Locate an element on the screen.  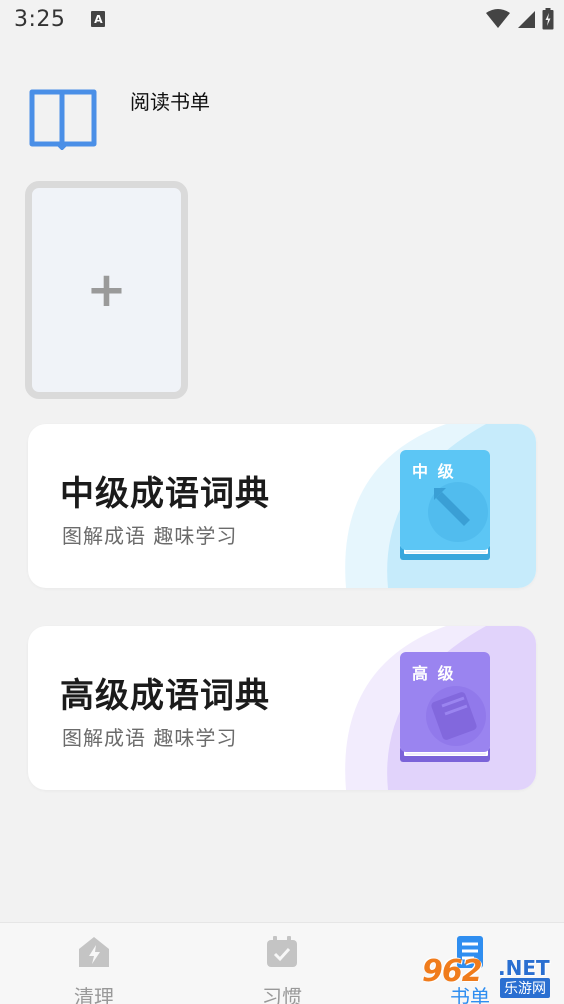
book-cover-intermediate: 中 级 is located at coordinates (445, 506).